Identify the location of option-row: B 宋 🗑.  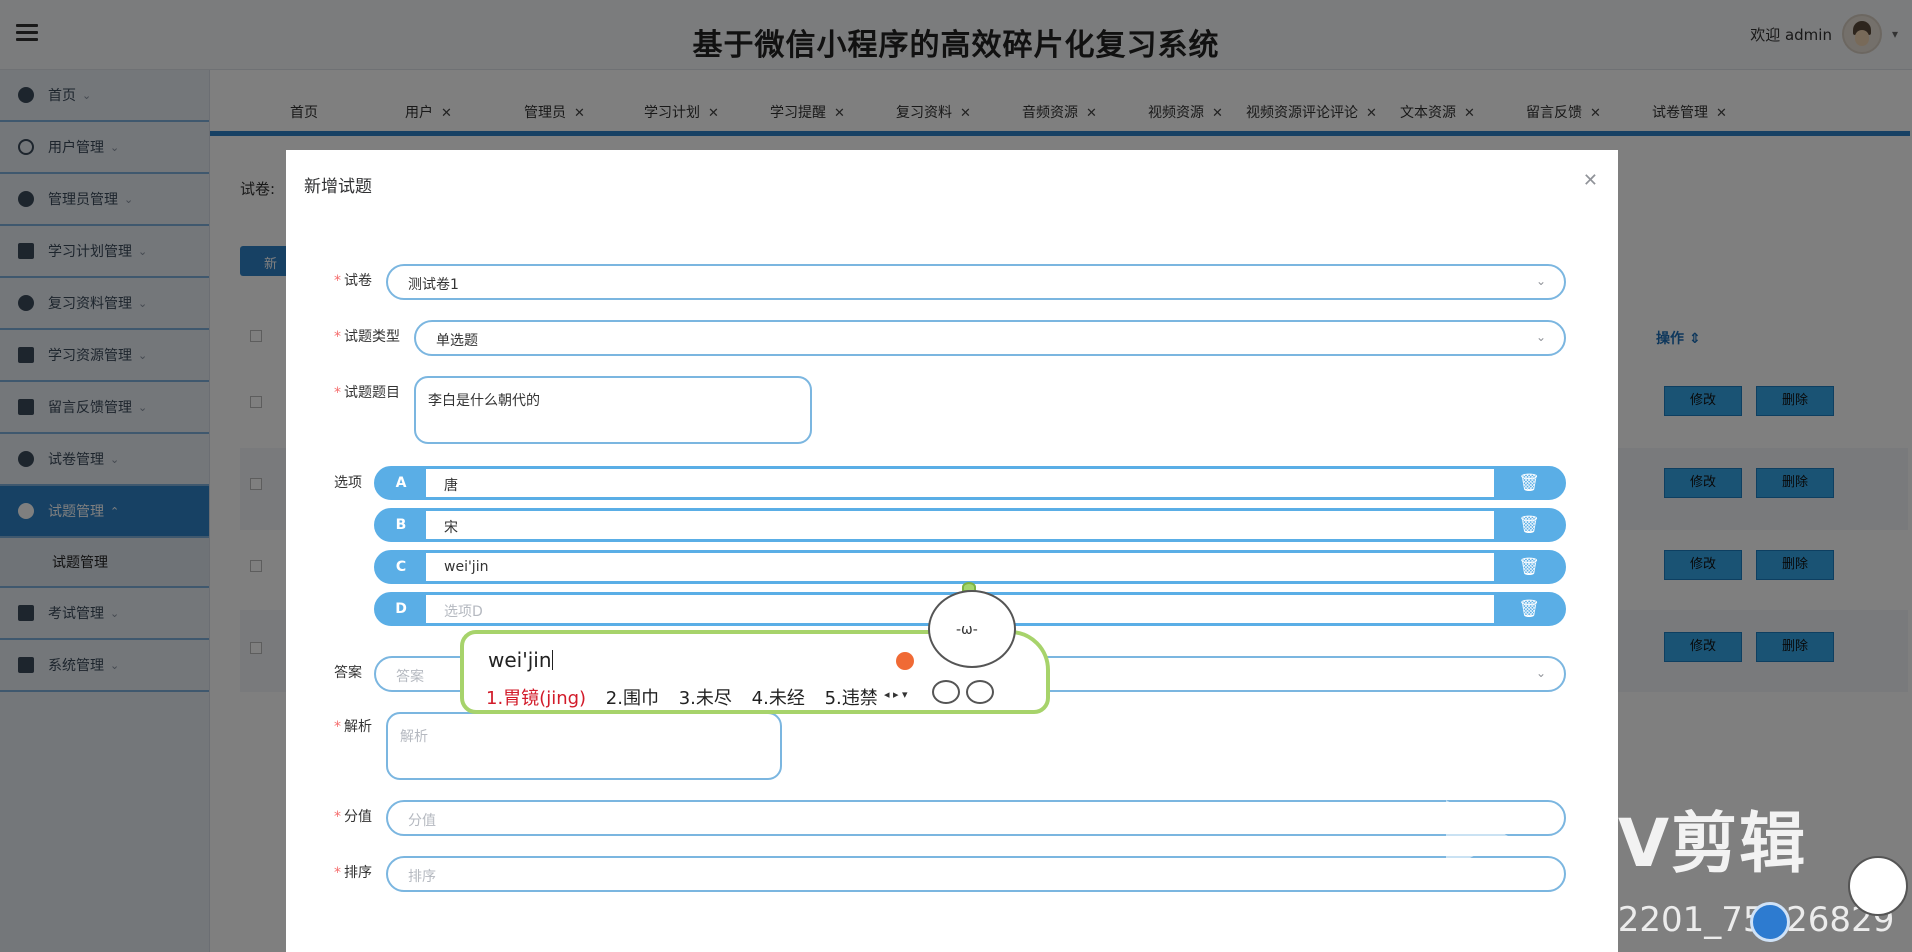
(970, 525).